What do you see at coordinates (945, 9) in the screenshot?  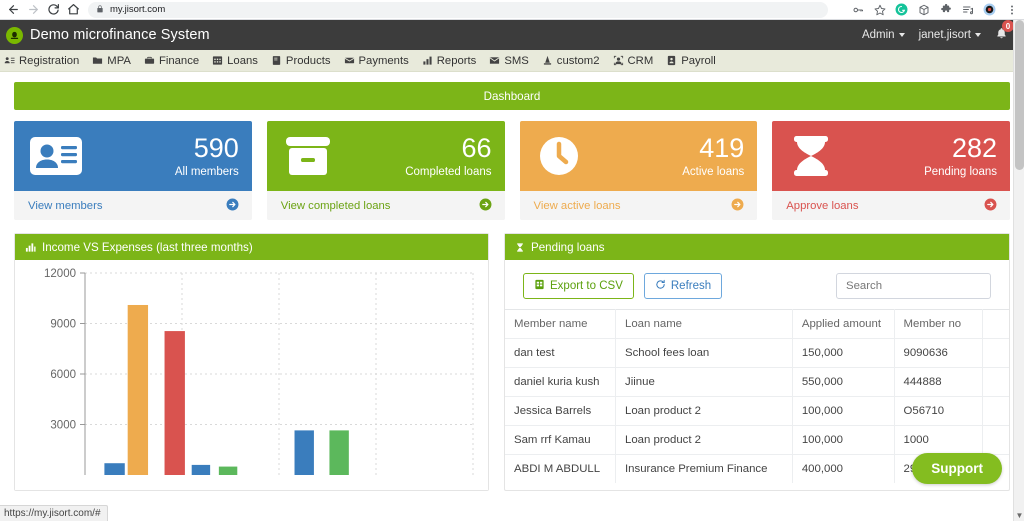 I see `extensions-puzzle-icon` at bounding box center [945, 9].